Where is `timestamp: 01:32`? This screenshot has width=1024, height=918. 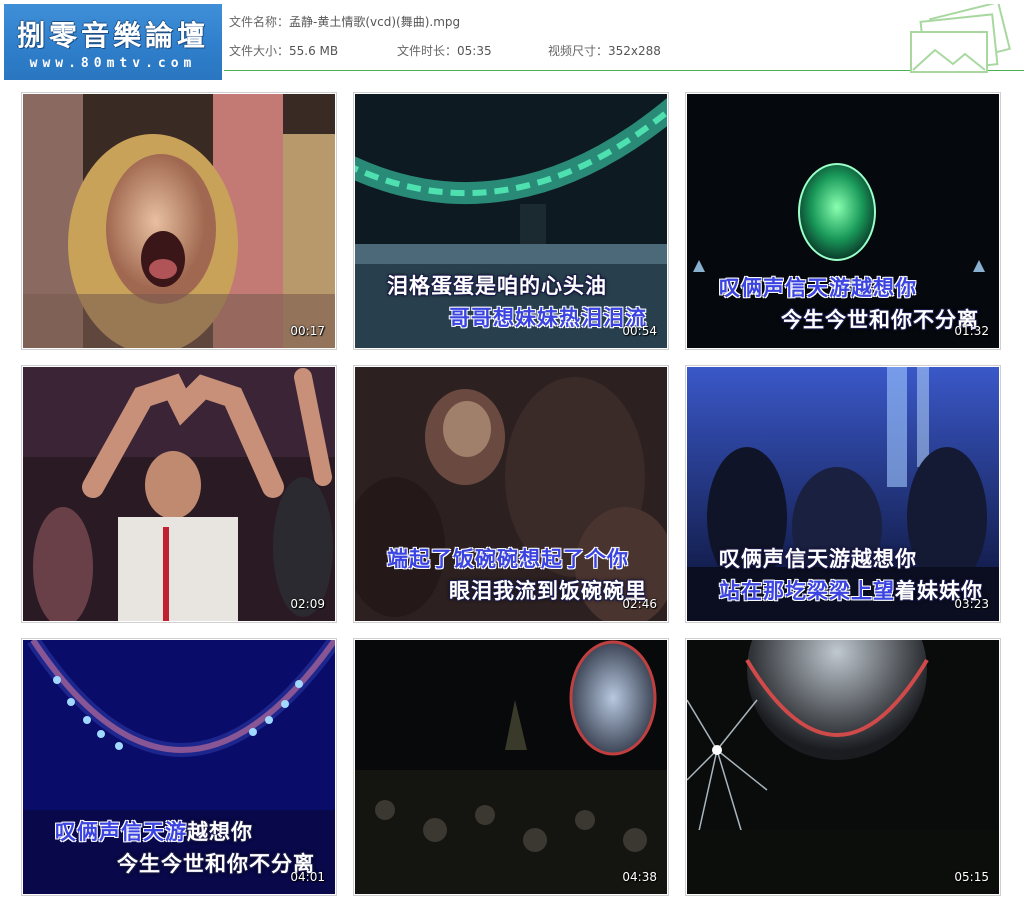
timestamp: 01:32 is located at coordinates (971, 331).